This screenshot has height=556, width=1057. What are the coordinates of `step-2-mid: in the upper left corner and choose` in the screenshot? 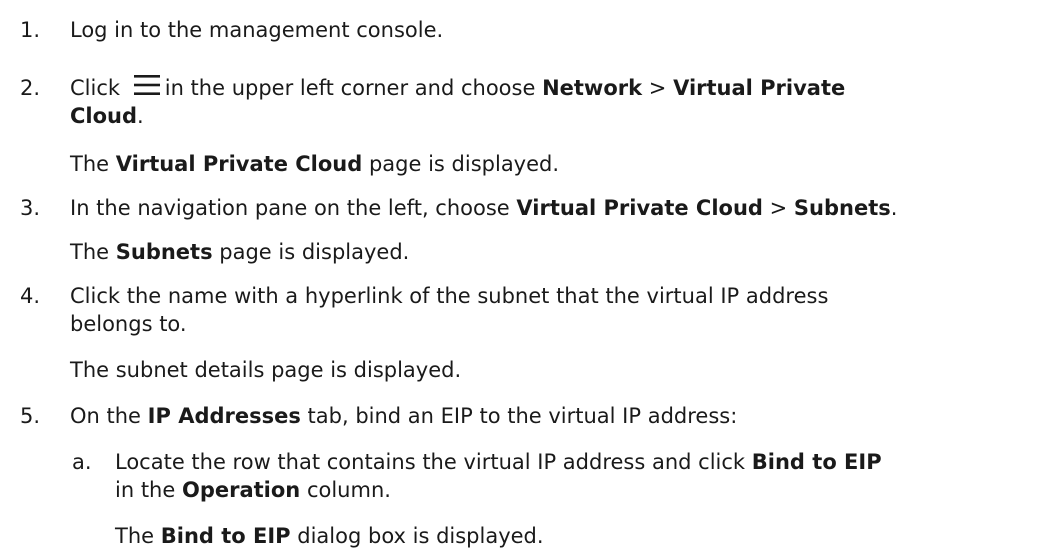 It's located at (350, 88).